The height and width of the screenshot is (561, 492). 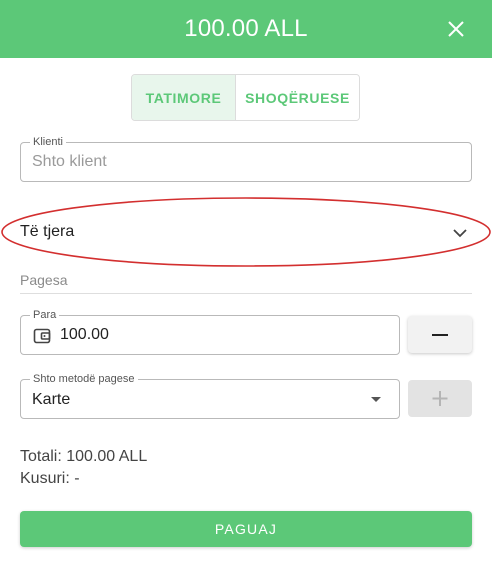 What do you see at coordinates (45, 315) in the screenshot?
I see `cash-amount-label: Para` at bounding box center [45, 315].